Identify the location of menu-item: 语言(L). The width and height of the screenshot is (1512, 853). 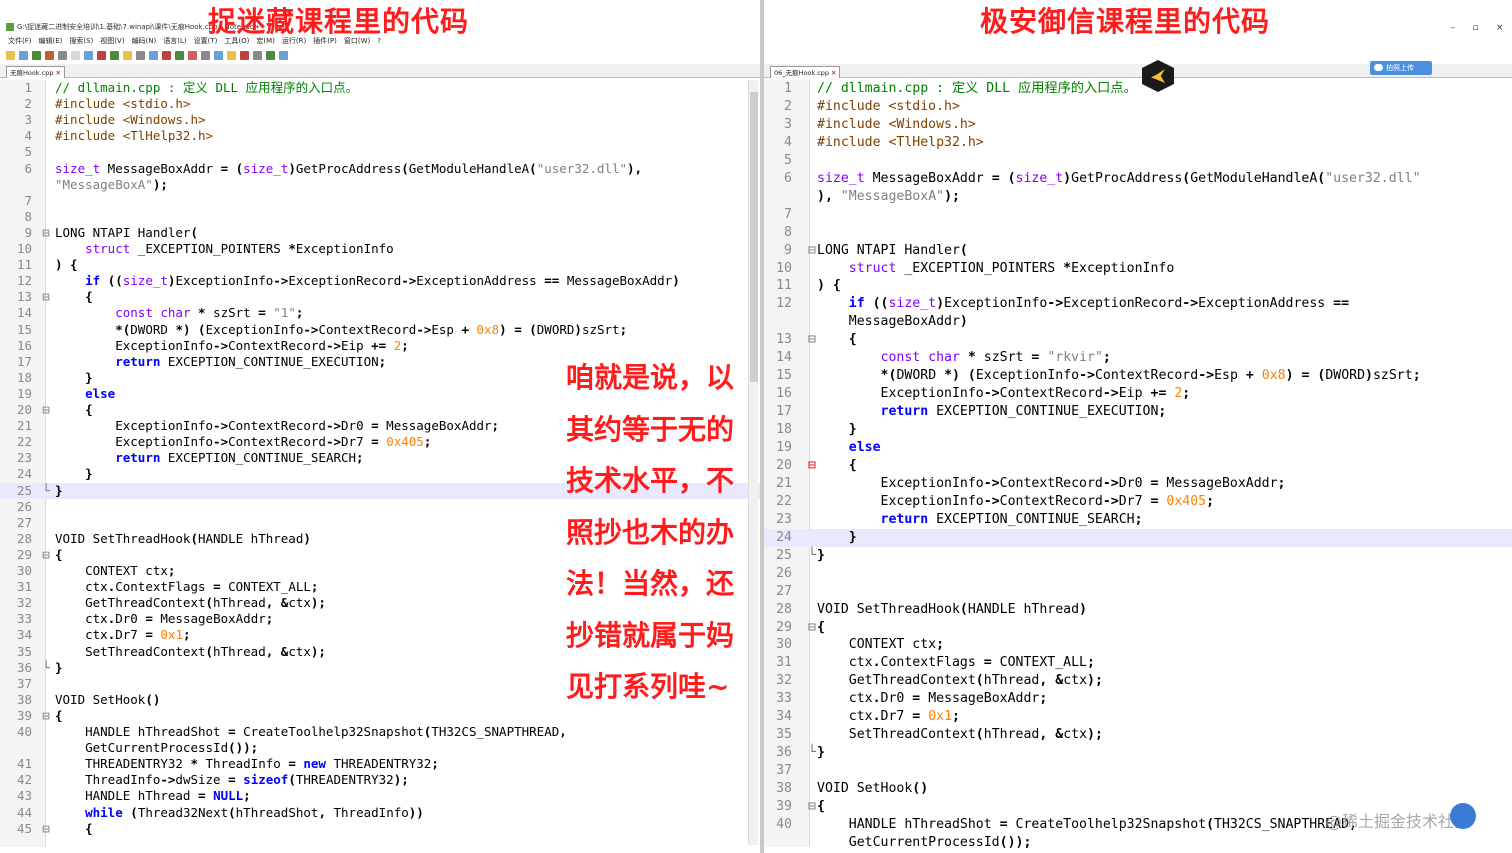
(174, 41).